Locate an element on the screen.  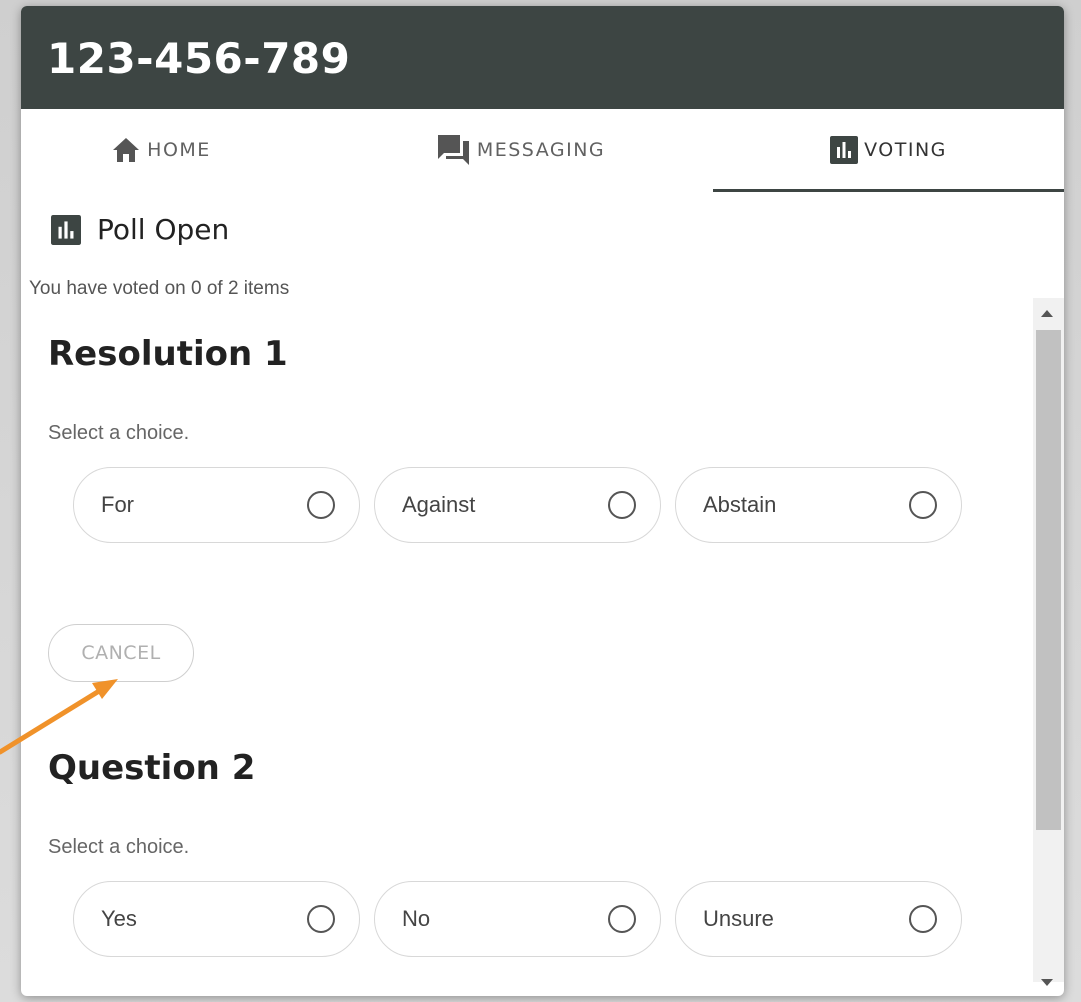
tab-home-label: HOME is located at coordinates (179, 150).